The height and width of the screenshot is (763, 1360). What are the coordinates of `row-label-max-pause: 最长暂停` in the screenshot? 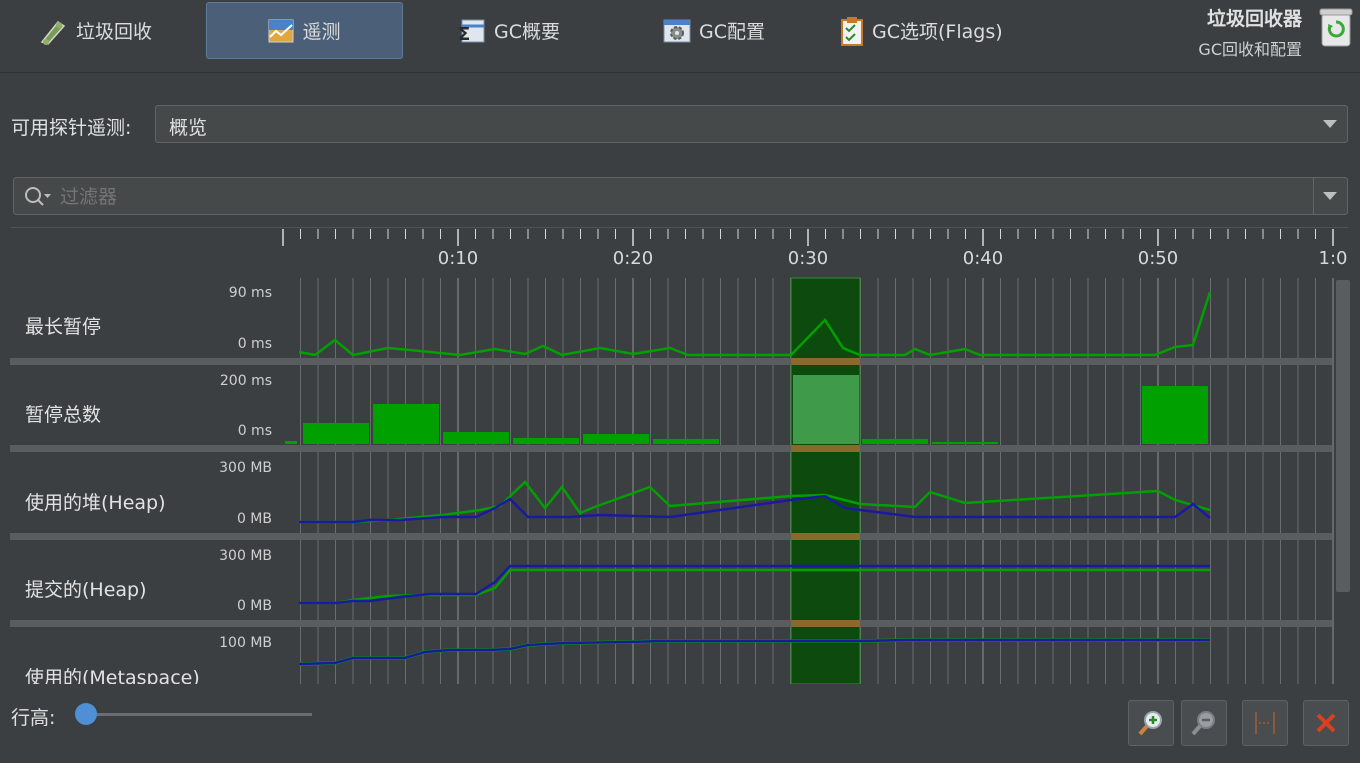 It's located at (63, 327).